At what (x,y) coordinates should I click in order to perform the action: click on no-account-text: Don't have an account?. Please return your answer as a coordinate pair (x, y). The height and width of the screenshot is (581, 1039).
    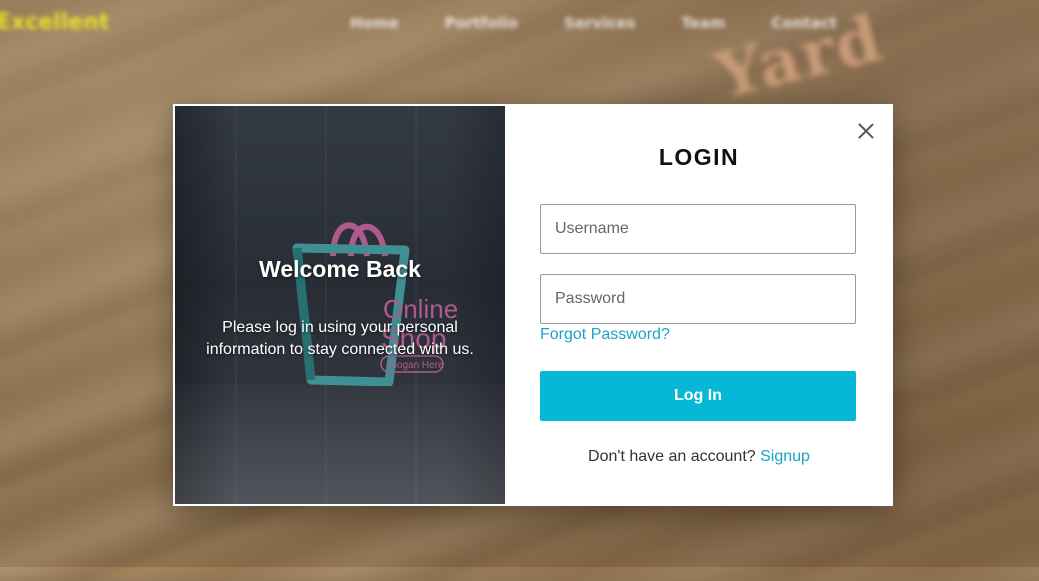
    Looking at the image, I should click on (672, 456).